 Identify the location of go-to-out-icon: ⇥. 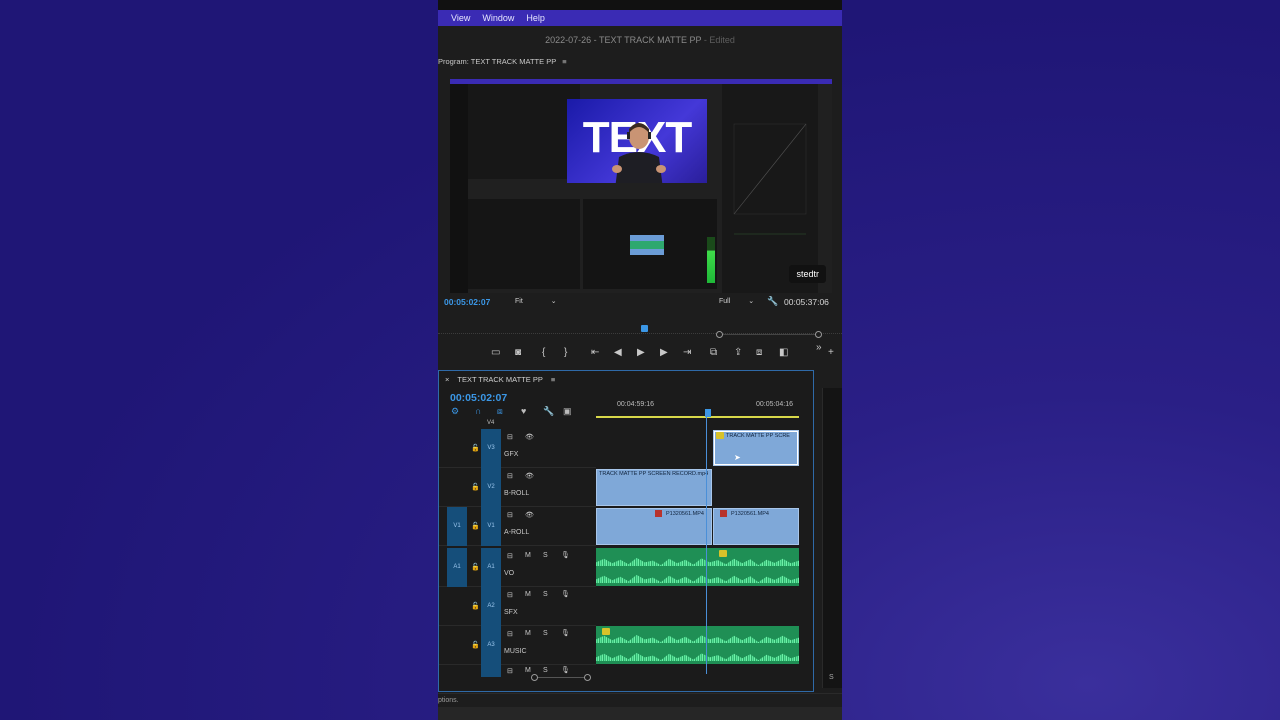
(687, 352).